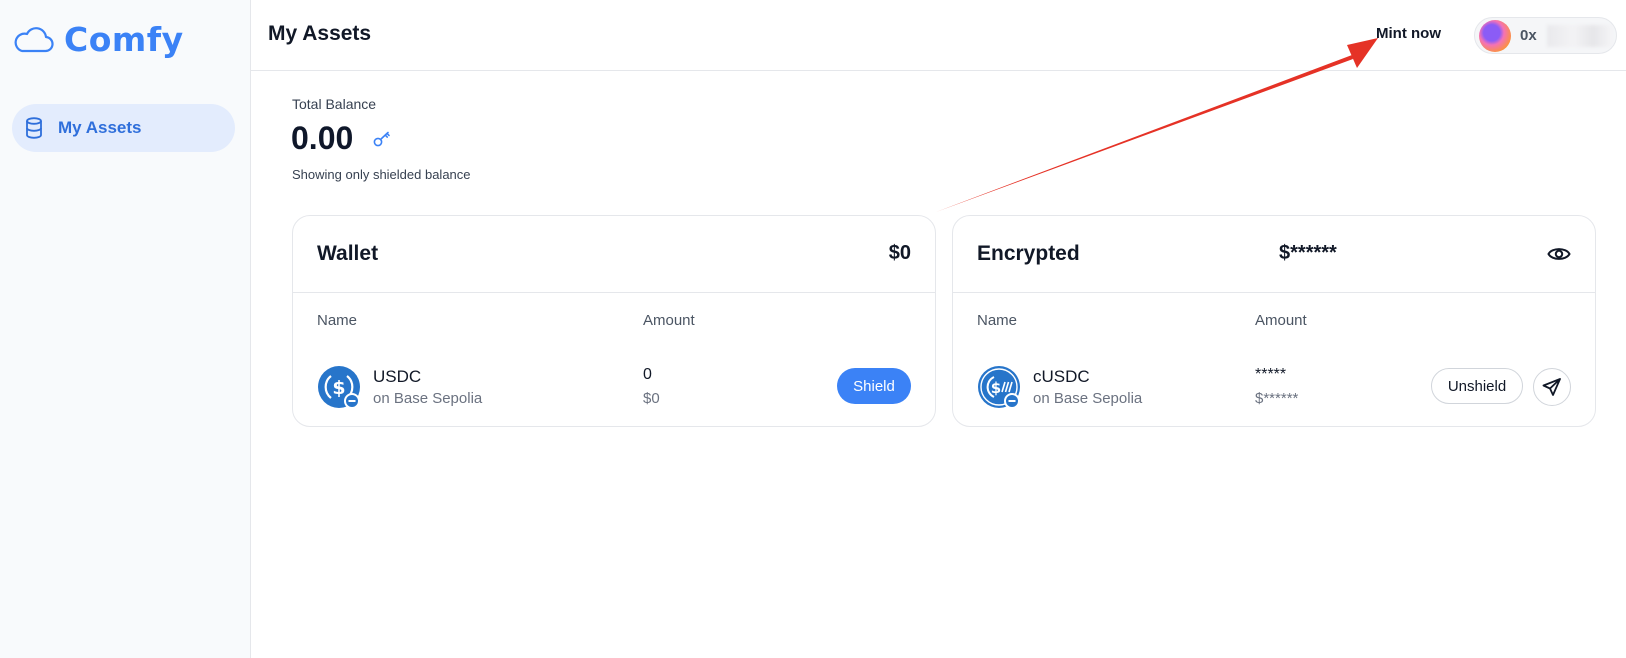 The image size is (1626, 658). I want to click on usdc-icon: $, so click(339, 387).